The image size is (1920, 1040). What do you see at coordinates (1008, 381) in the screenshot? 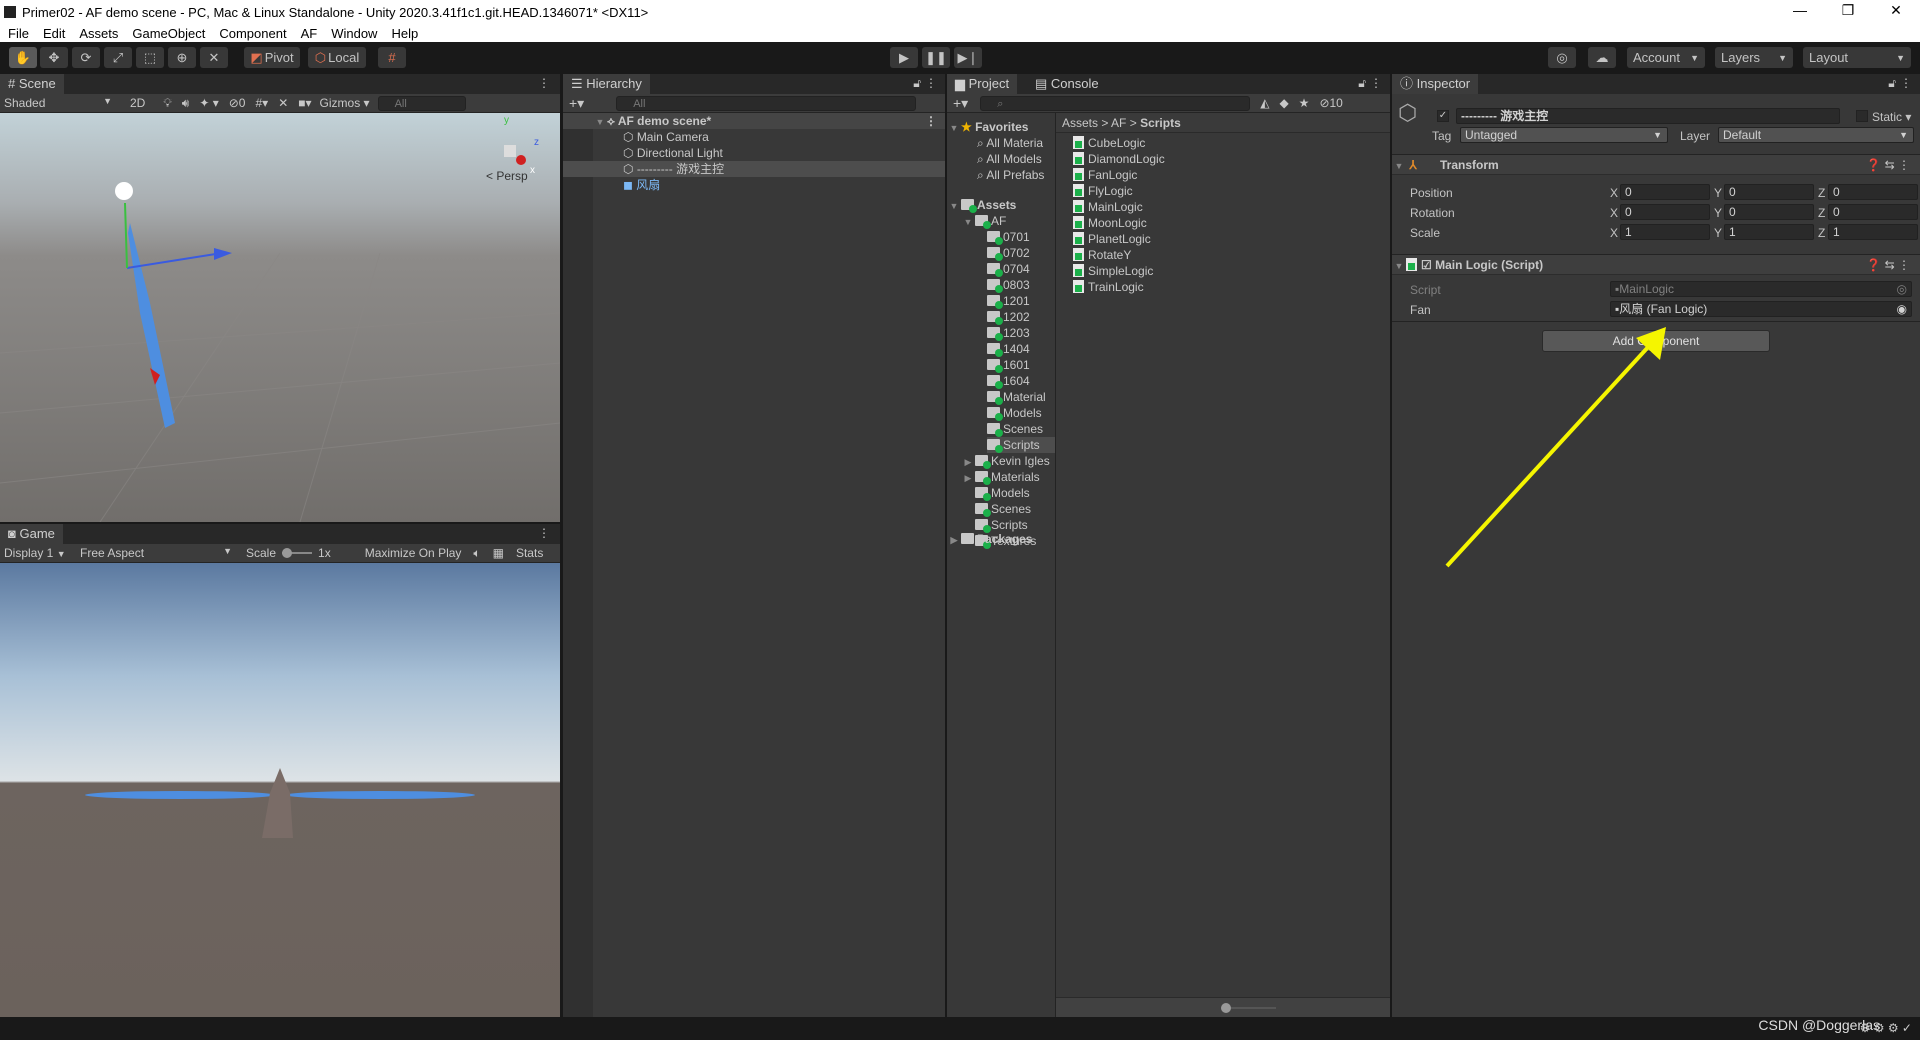
I see `tree-folder: 1604` at bounding box center [1008, 381].